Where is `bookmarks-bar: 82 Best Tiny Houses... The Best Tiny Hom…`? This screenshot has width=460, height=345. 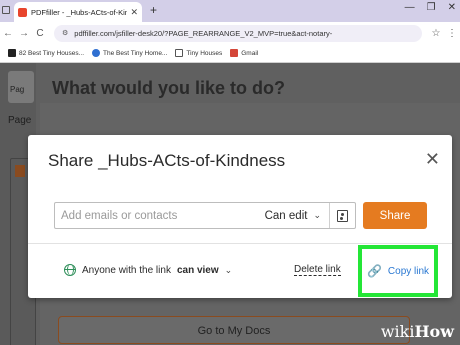
bookmarks-bar: 82 Best Tiny Houses... The Best Tiny Hom… is located at coordinates (230, 53).